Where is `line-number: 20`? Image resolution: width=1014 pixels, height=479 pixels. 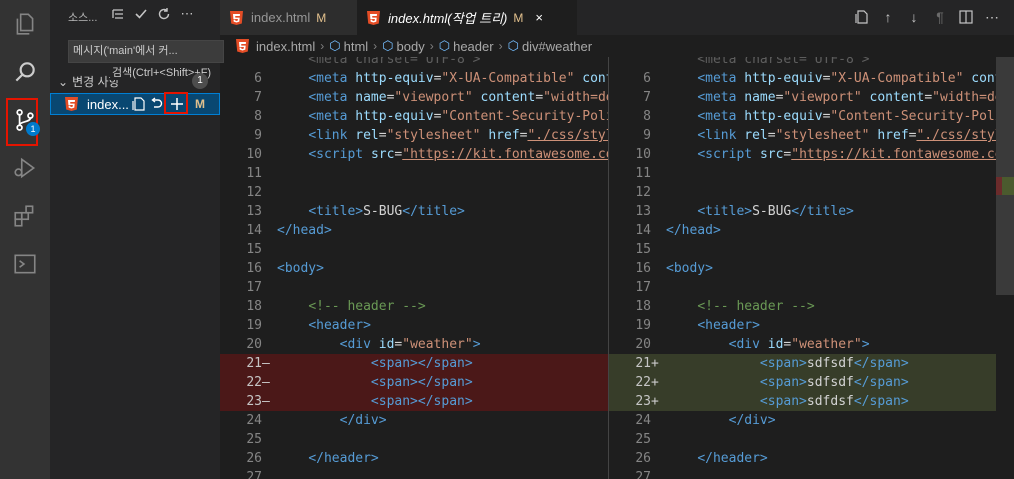 line-number: 20 is located at coordinates (643, 344).